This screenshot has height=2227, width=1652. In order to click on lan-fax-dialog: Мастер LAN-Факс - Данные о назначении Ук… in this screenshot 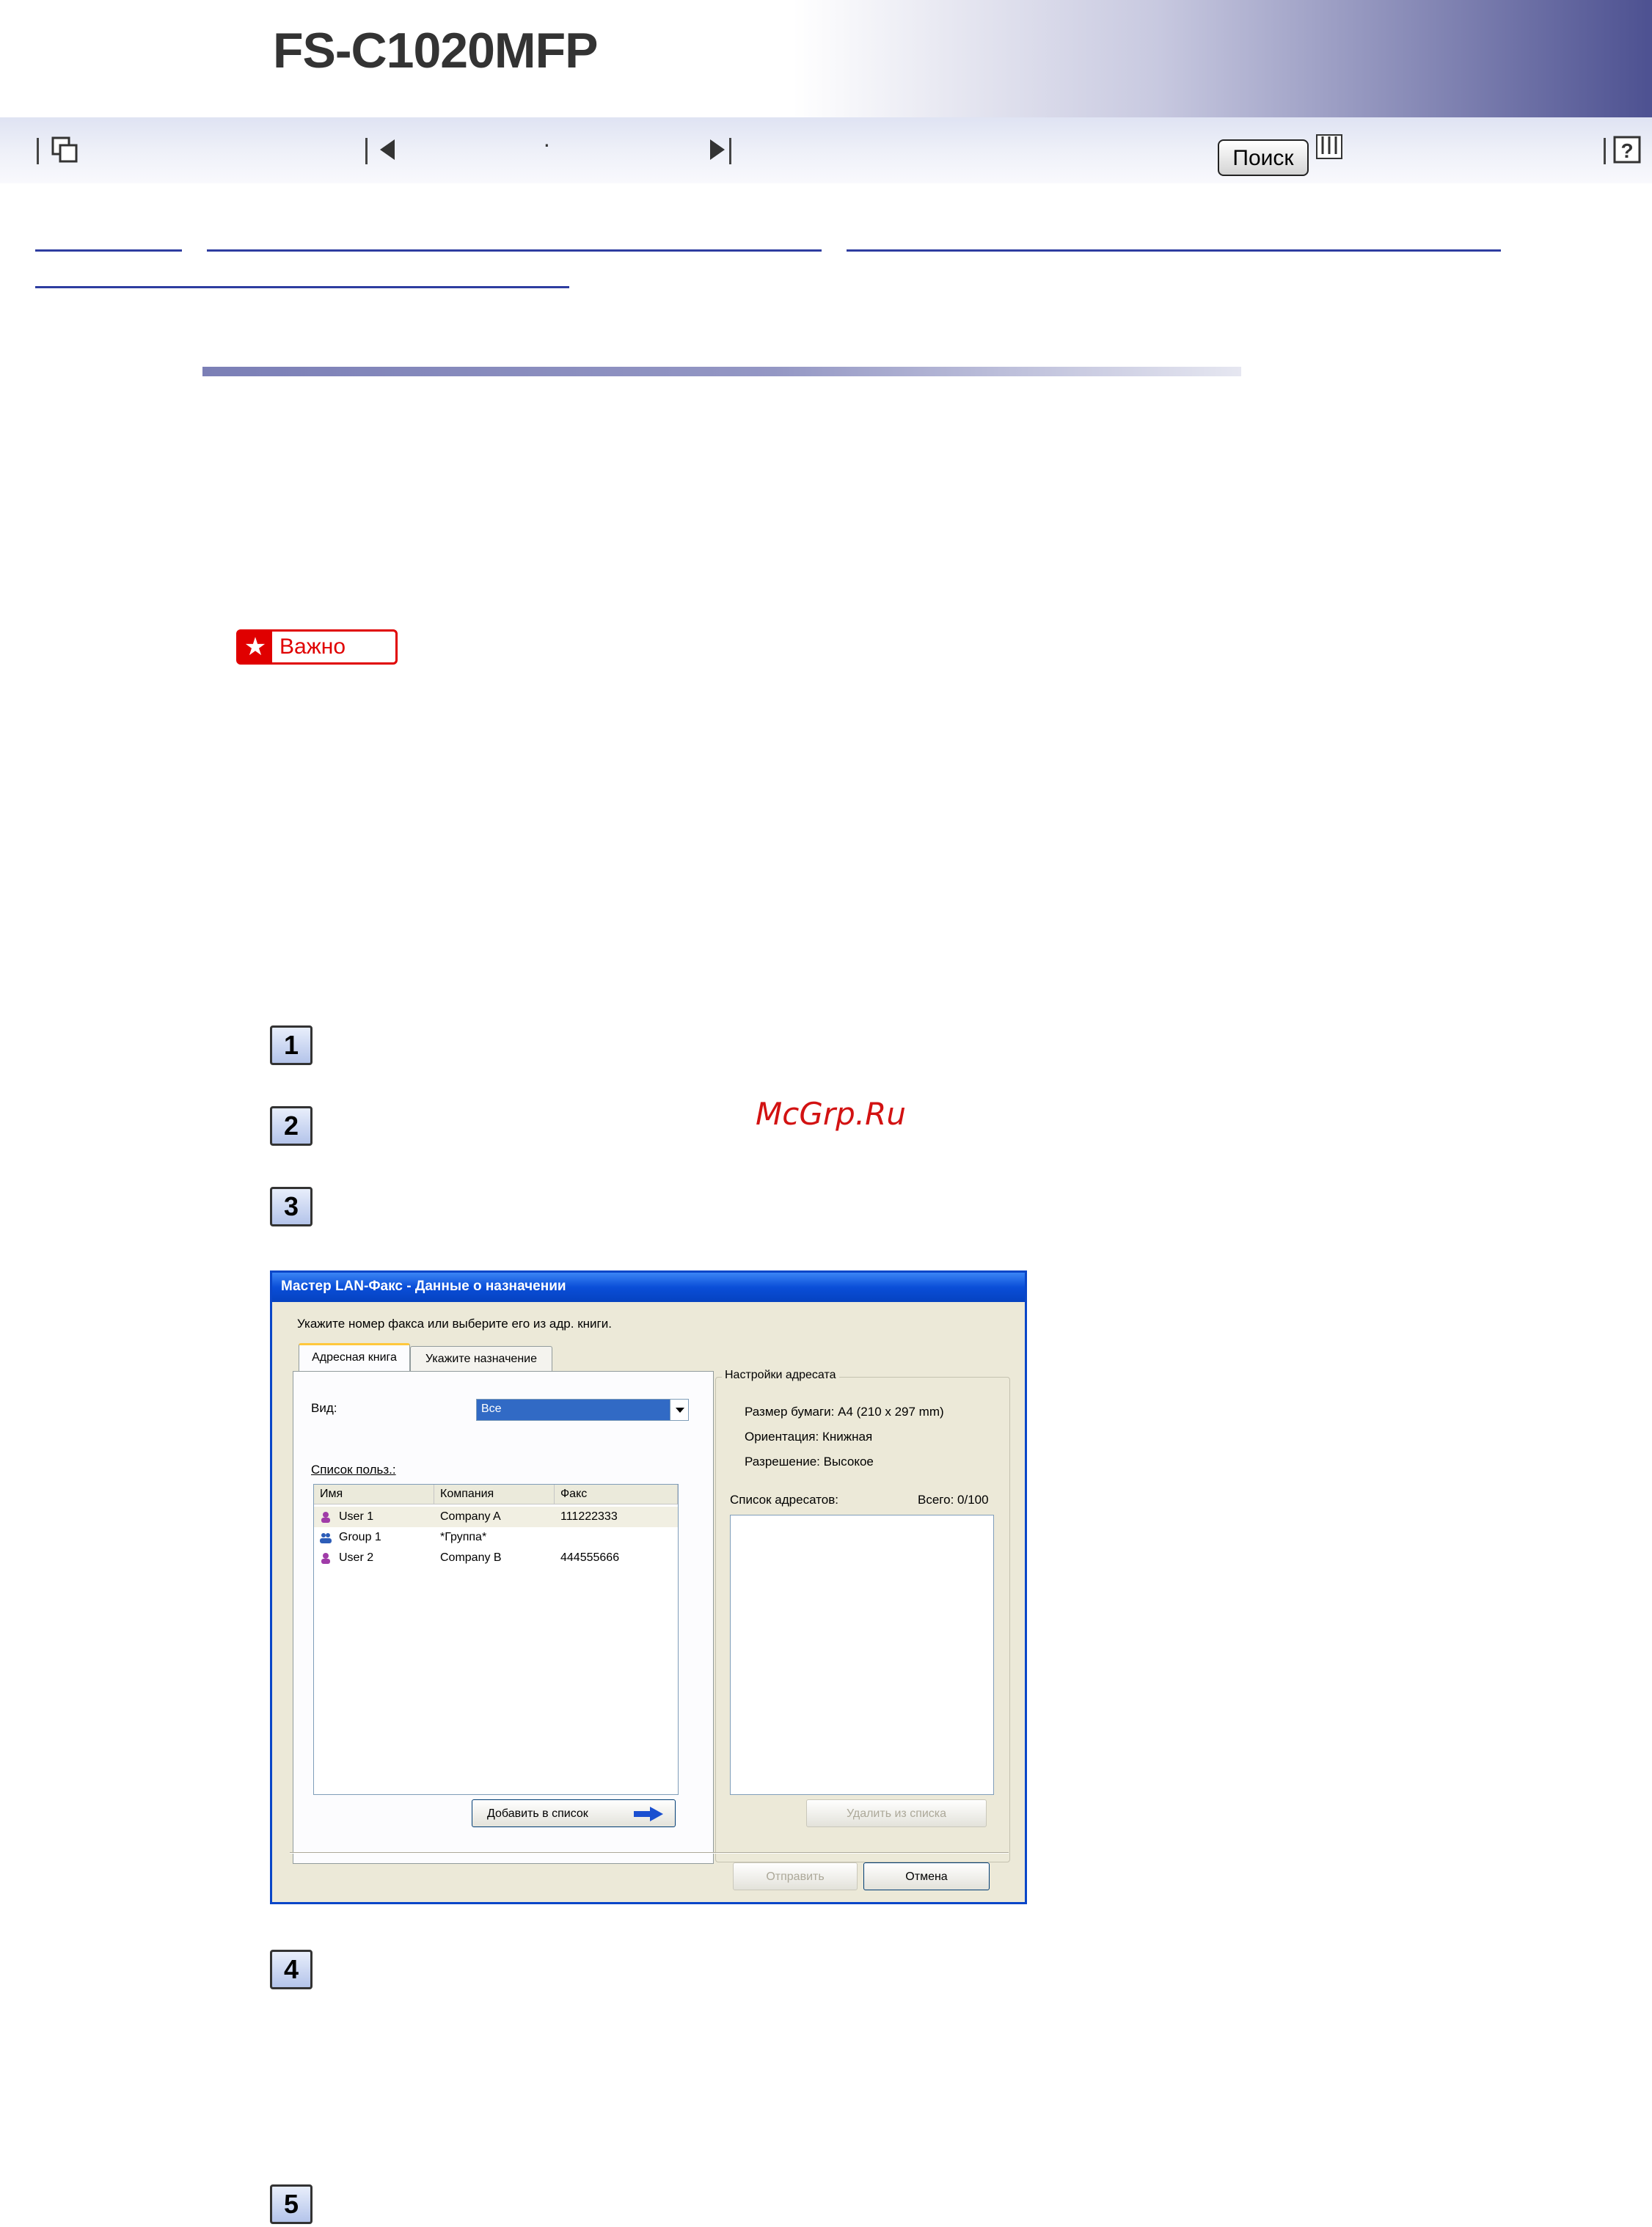, I will do `click(648, 1587)`.